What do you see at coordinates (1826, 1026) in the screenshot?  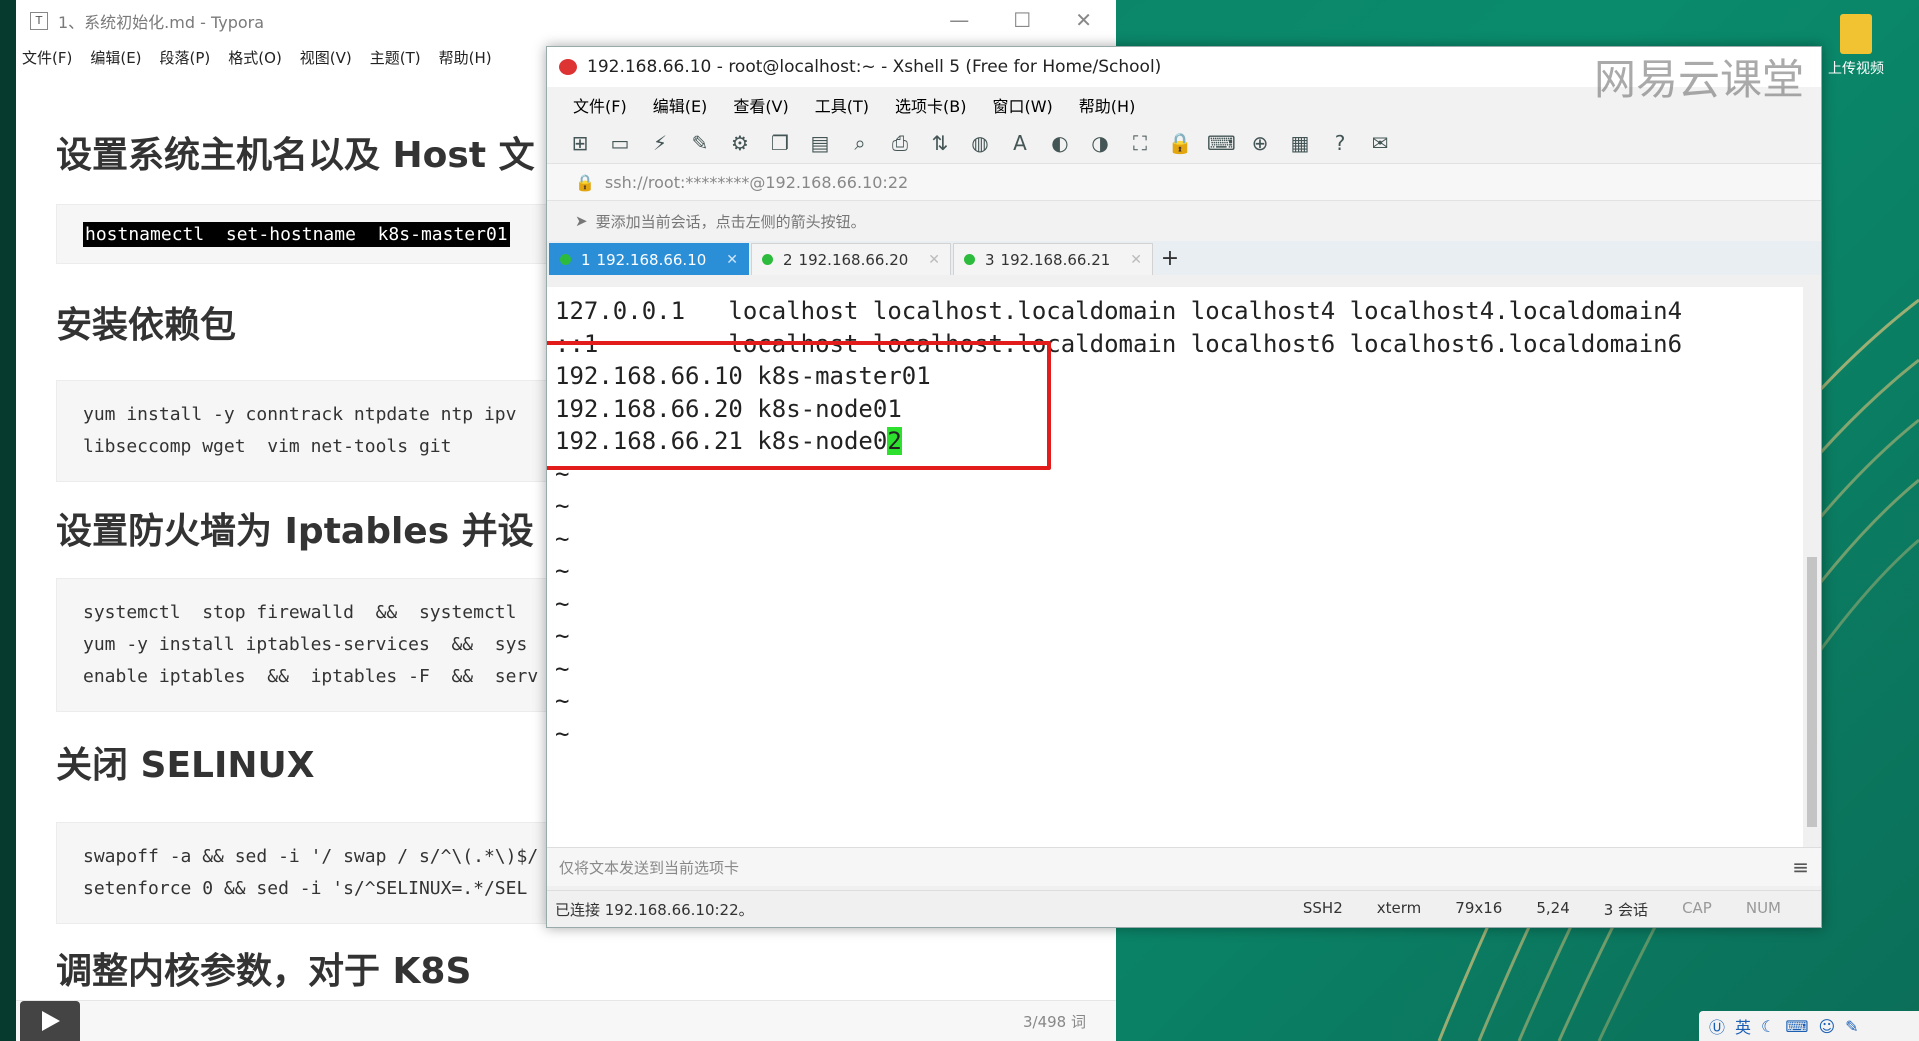 I see `user-icon: ☺` at bounding box center [1826, 1026].